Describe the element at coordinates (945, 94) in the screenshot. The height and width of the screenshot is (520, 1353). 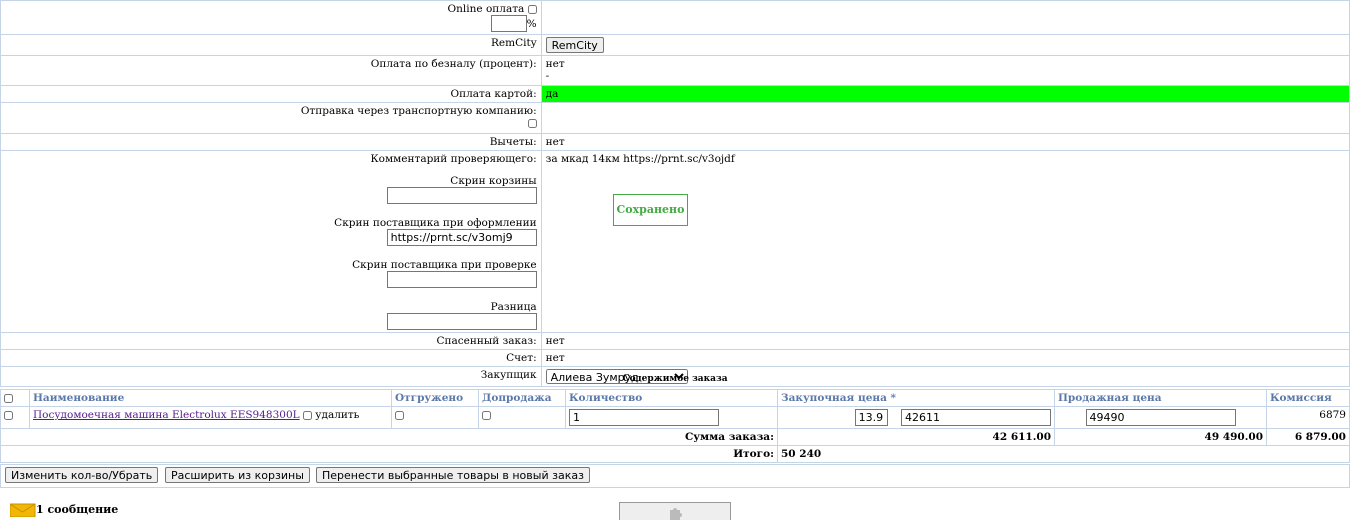
I see `card-payment-status: да` at that location.